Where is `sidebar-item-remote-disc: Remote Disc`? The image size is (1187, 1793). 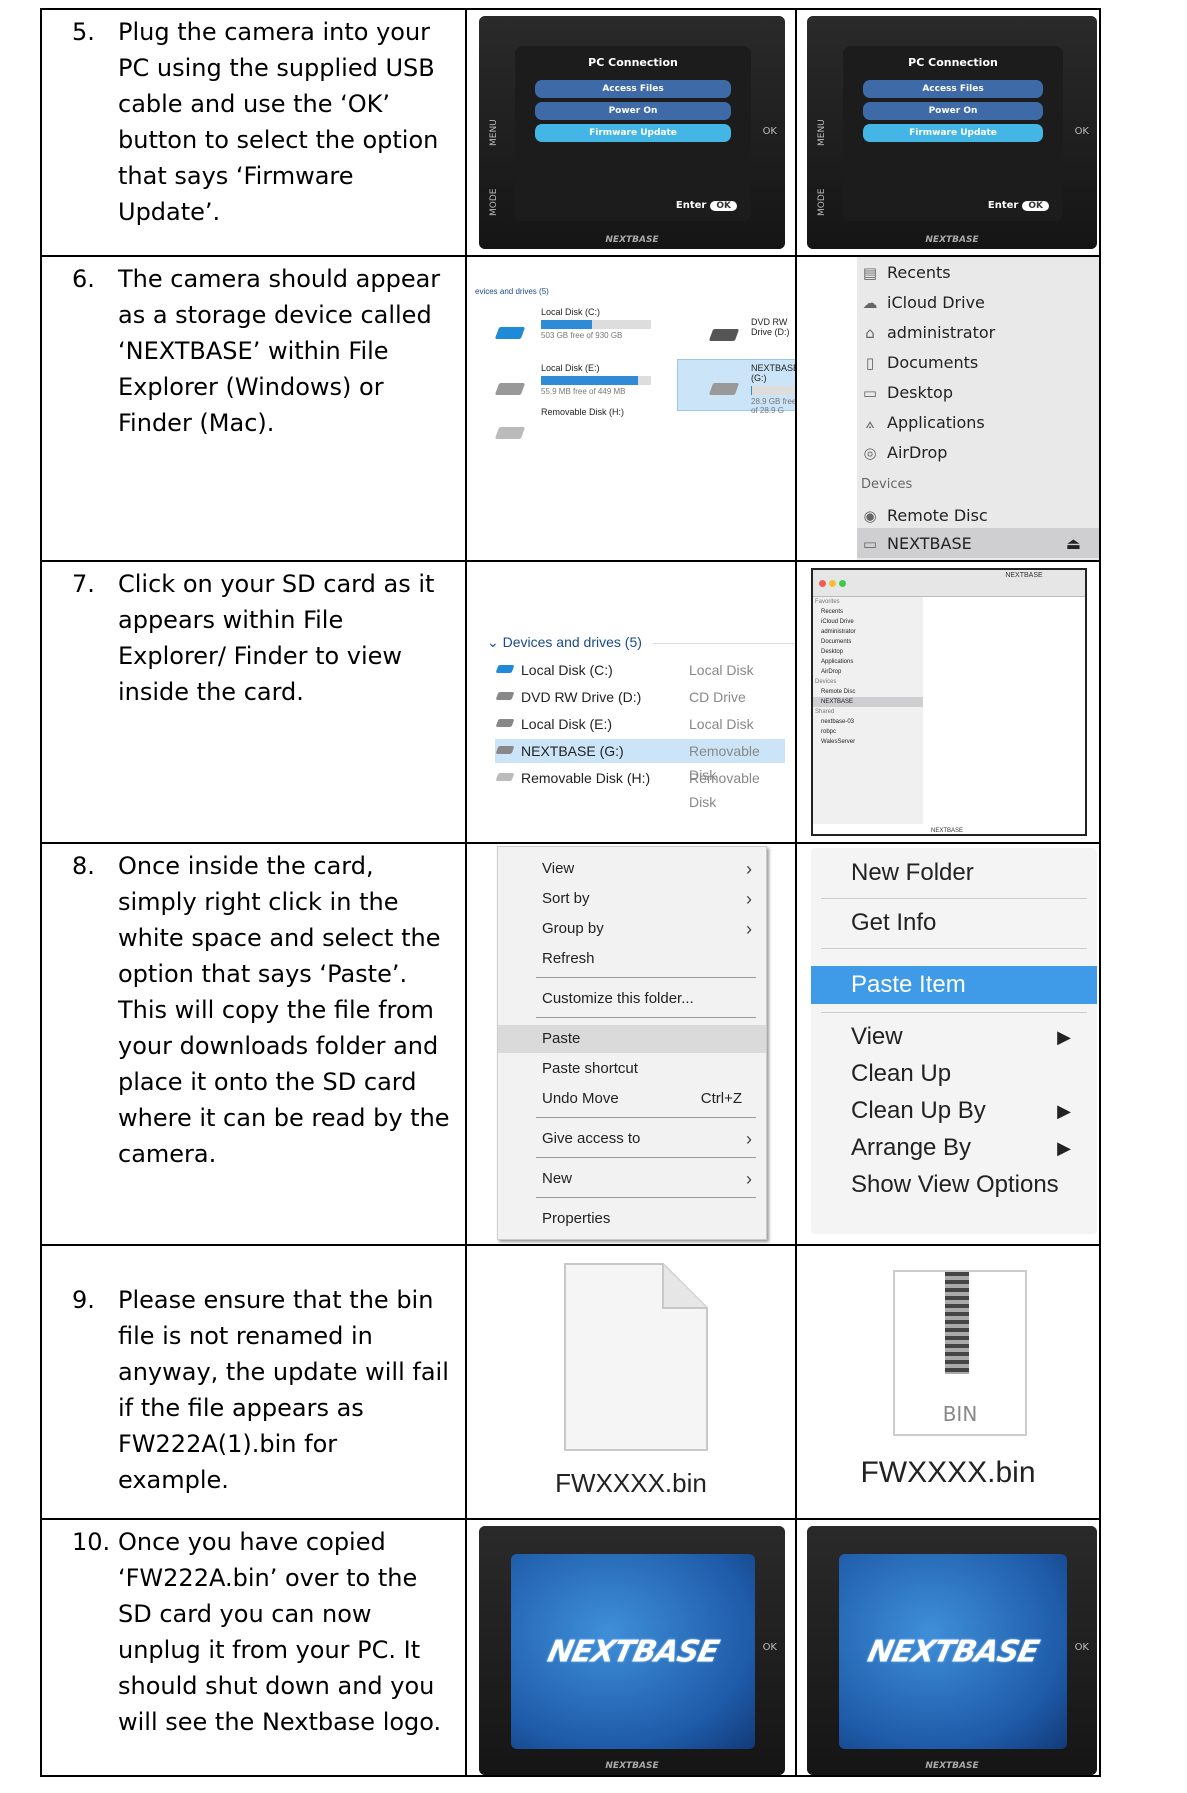 sidebar-item-remote-disc: Remote Disc is located at coordinates (868, 692).